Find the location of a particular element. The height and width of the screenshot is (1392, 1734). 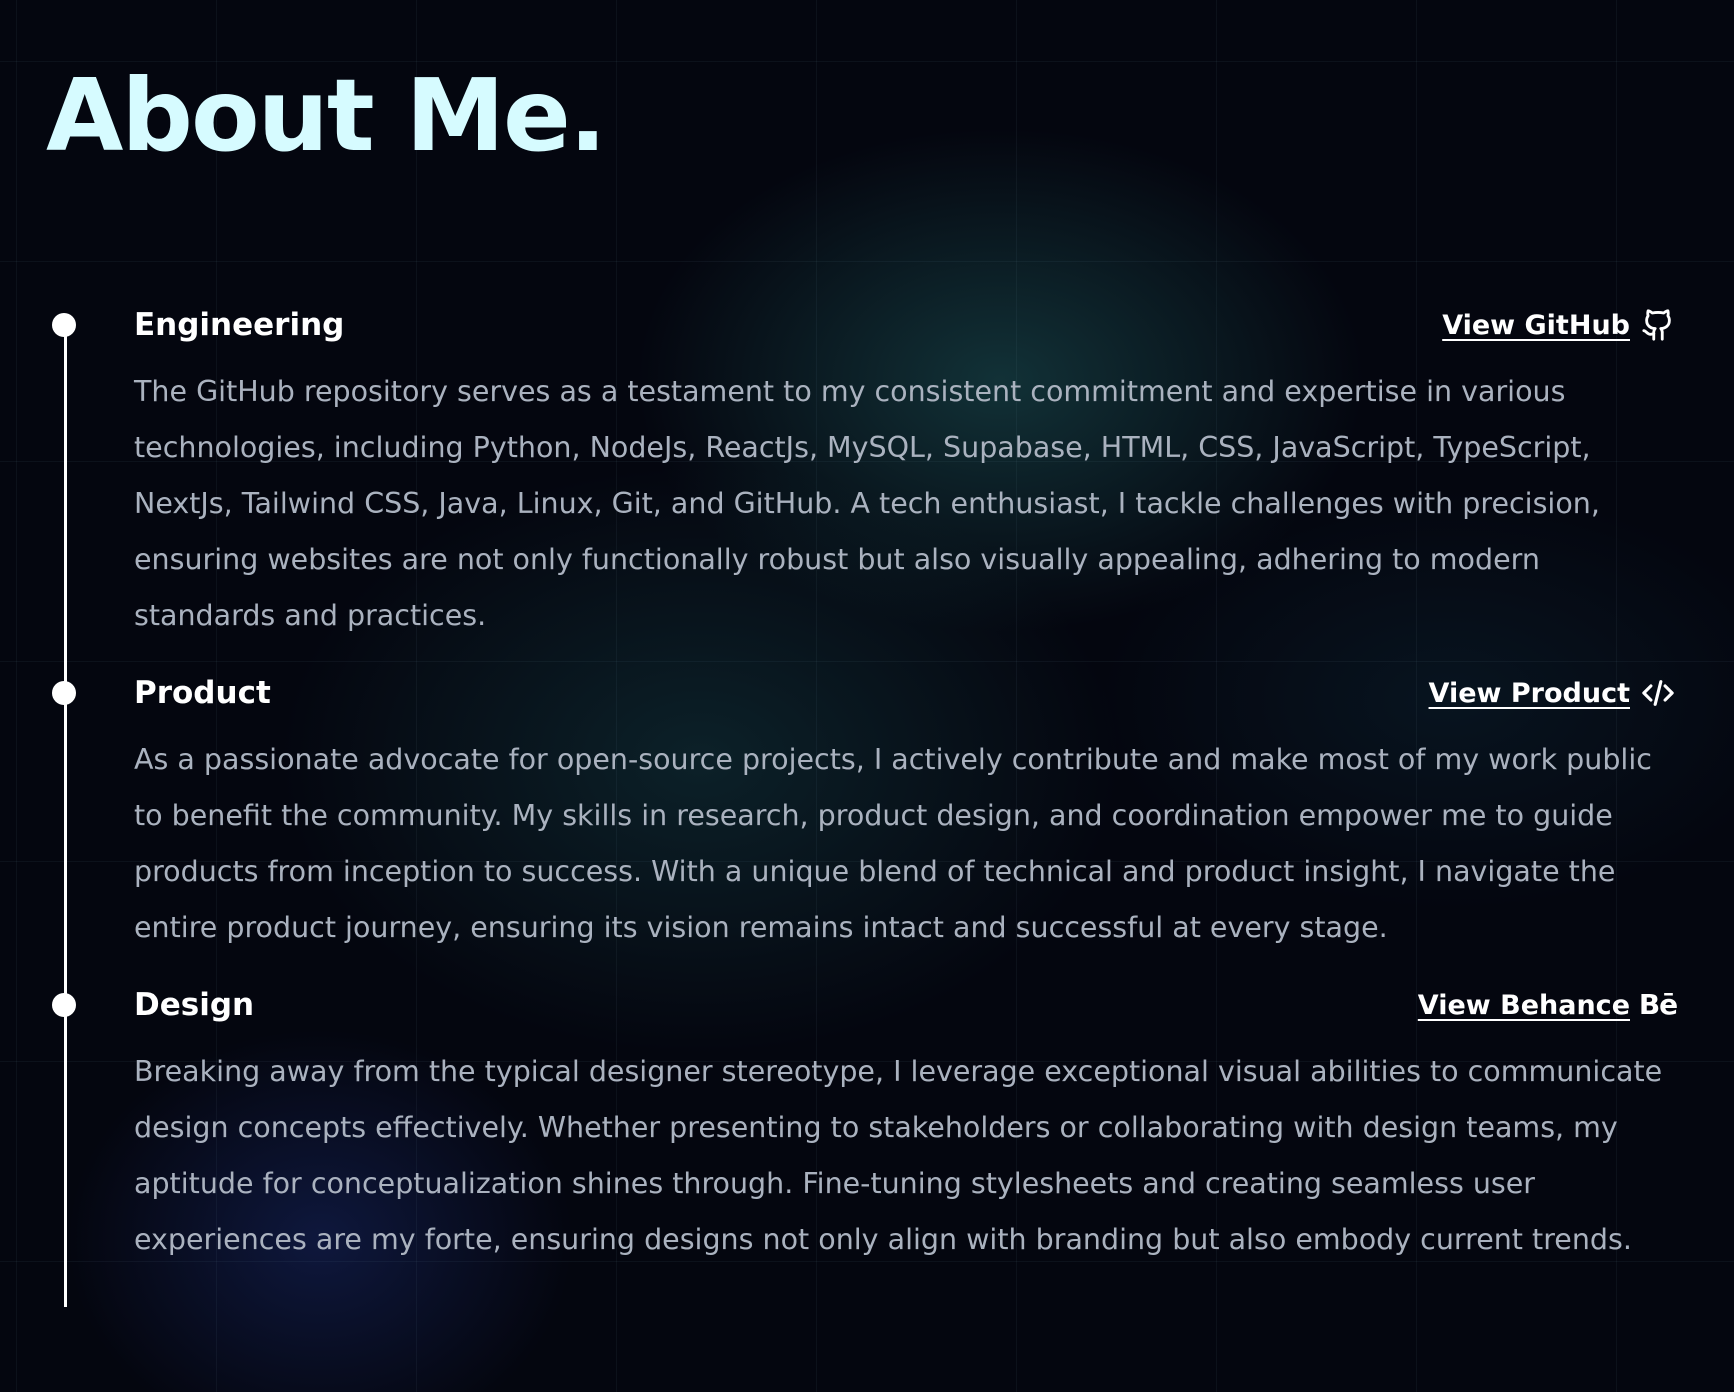

view-github-link: View GitHub is located at coordinates (1559, 325).